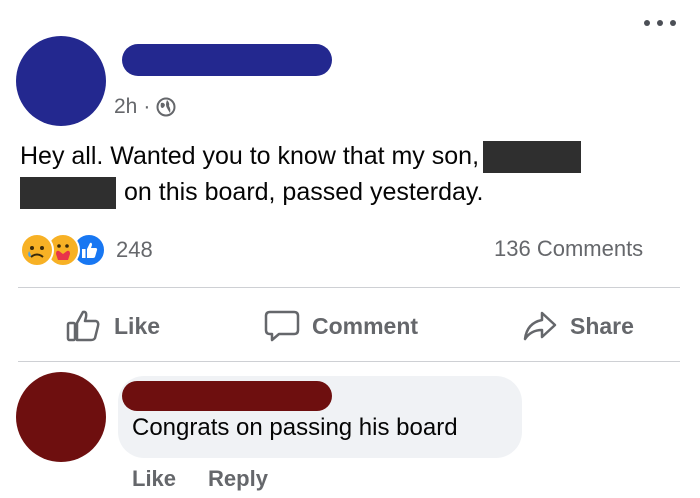 This screenshot has width=700, height=498. I want to click on post-text-line2: on this board, passed yesterday., so click(304, 192).